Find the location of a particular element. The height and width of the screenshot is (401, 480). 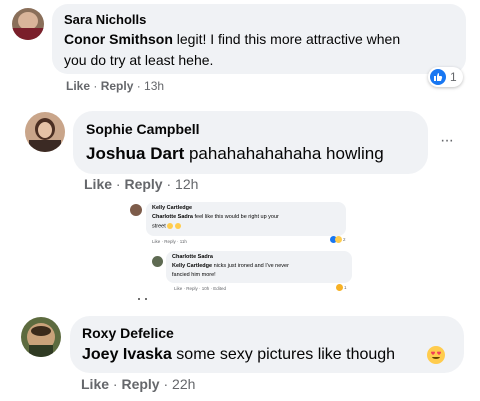

embedded-reactions-1: 2 is located at coordinates (338, 239).